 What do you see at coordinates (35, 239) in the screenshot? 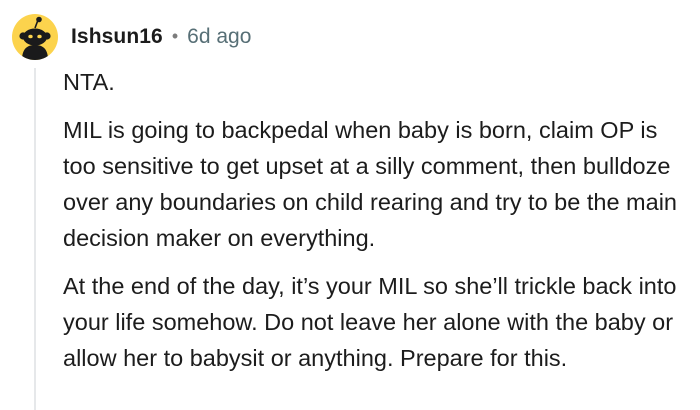
I see `thread-line` at bounding box center [35, 239].